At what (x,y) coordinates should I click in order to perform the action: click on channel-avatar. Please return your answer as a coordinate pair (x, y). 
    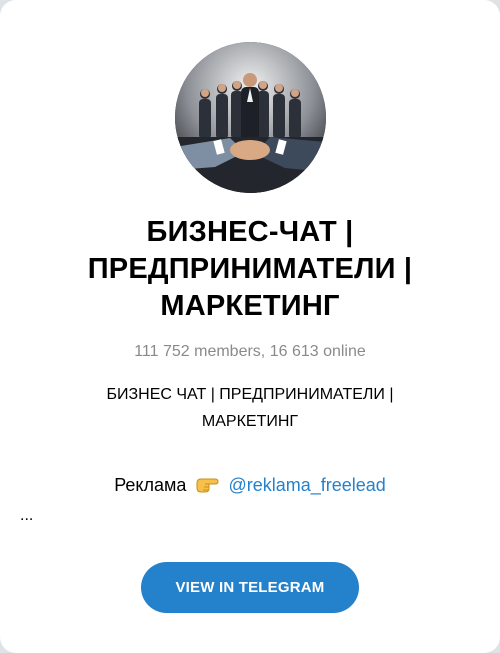
    Looking at the image, I should click on (250, 117).